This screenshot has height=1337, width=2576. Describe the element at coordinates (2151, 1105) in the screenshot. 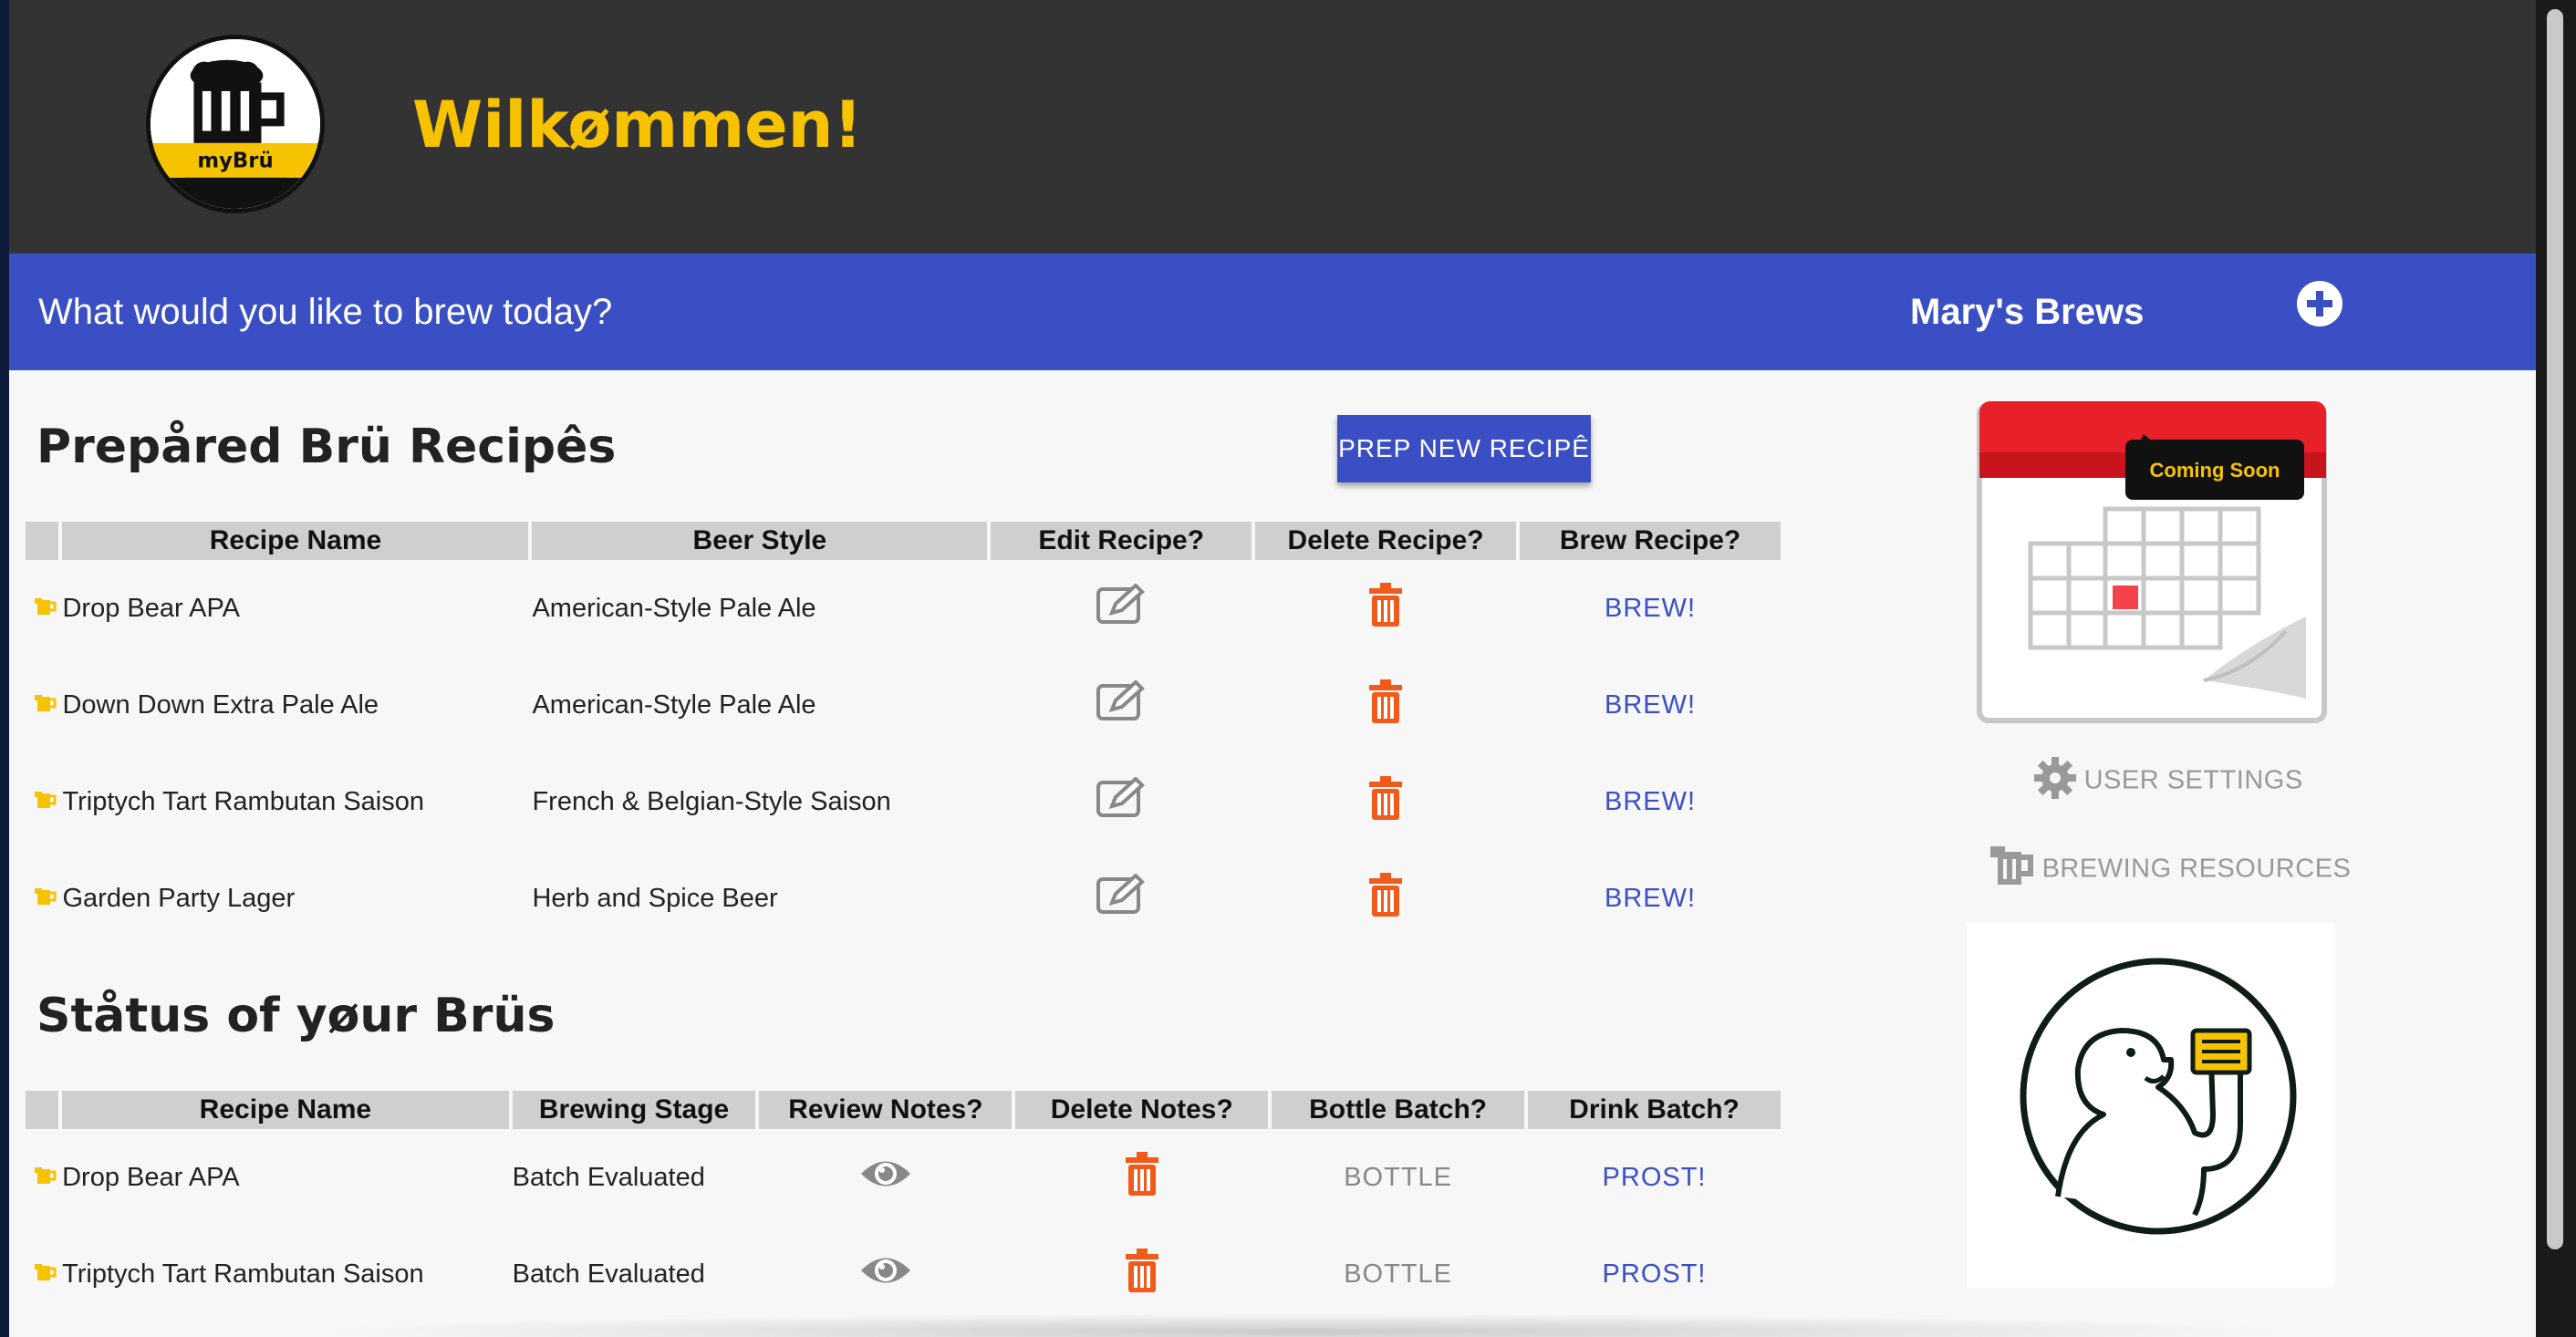

I see `mascot-image` at that location.